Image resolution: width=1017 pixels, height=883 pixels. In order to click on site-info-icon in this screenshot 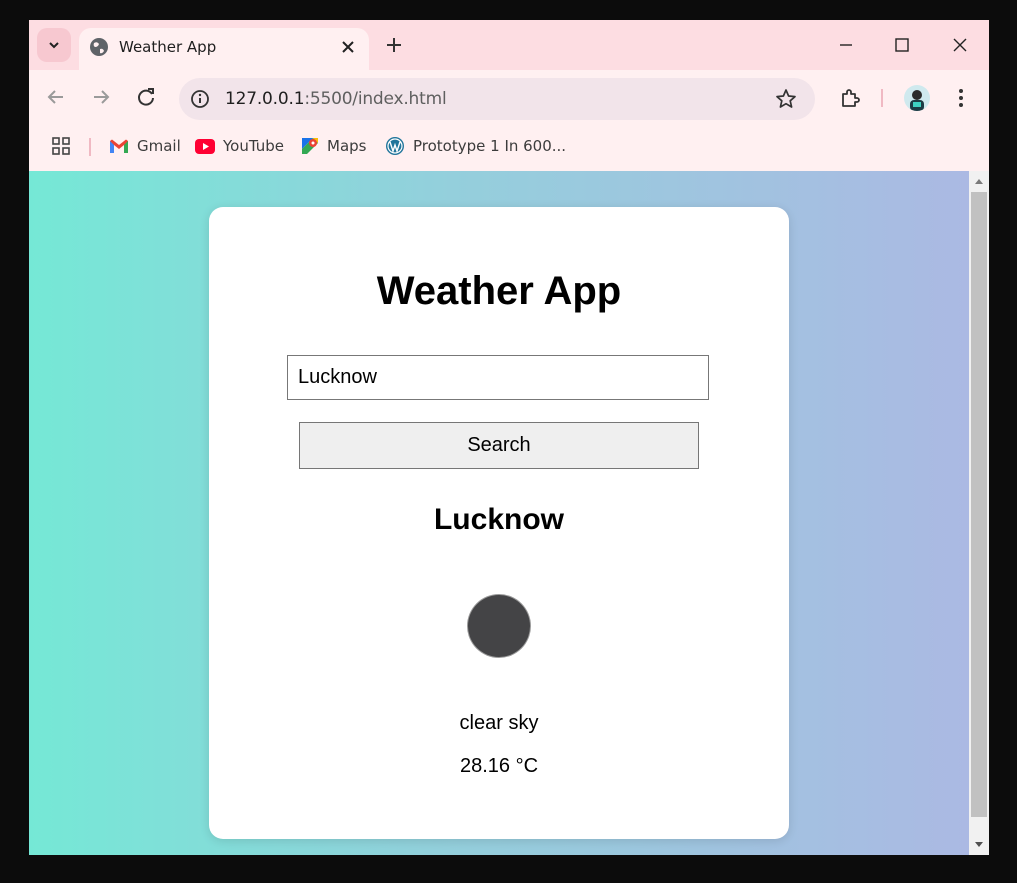, I will do `click(200, 99)`.